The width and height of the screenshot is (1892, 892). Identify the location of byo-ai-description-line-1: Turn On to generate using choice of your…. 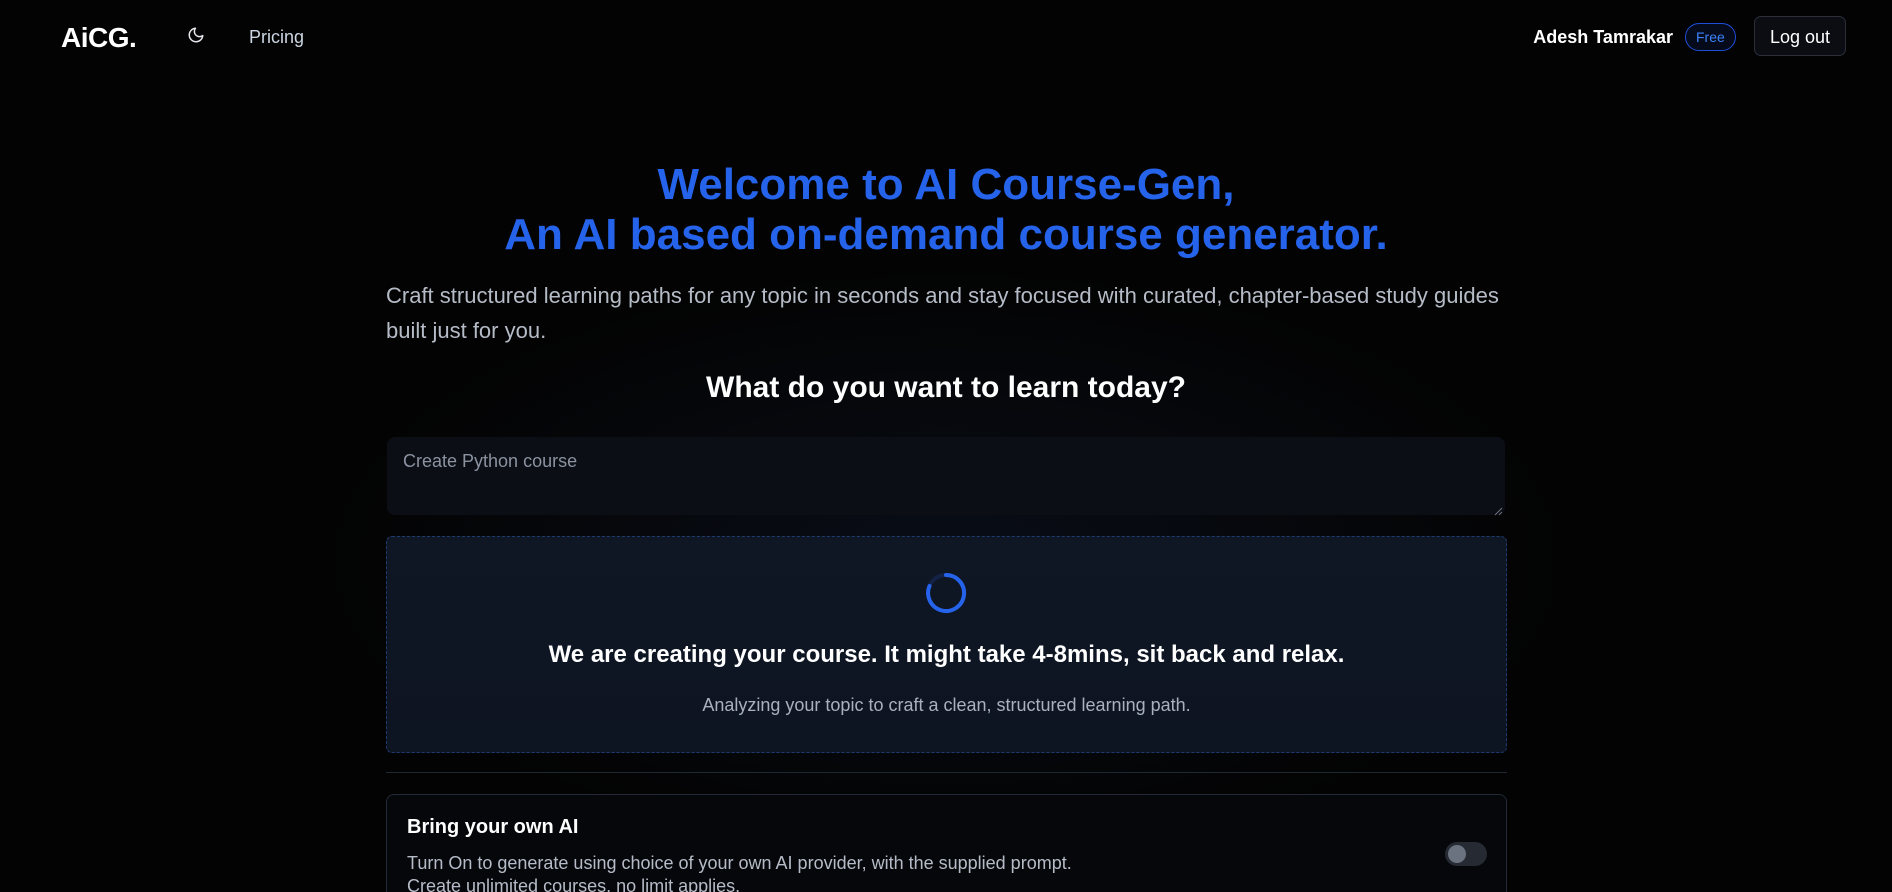
(739, 863).